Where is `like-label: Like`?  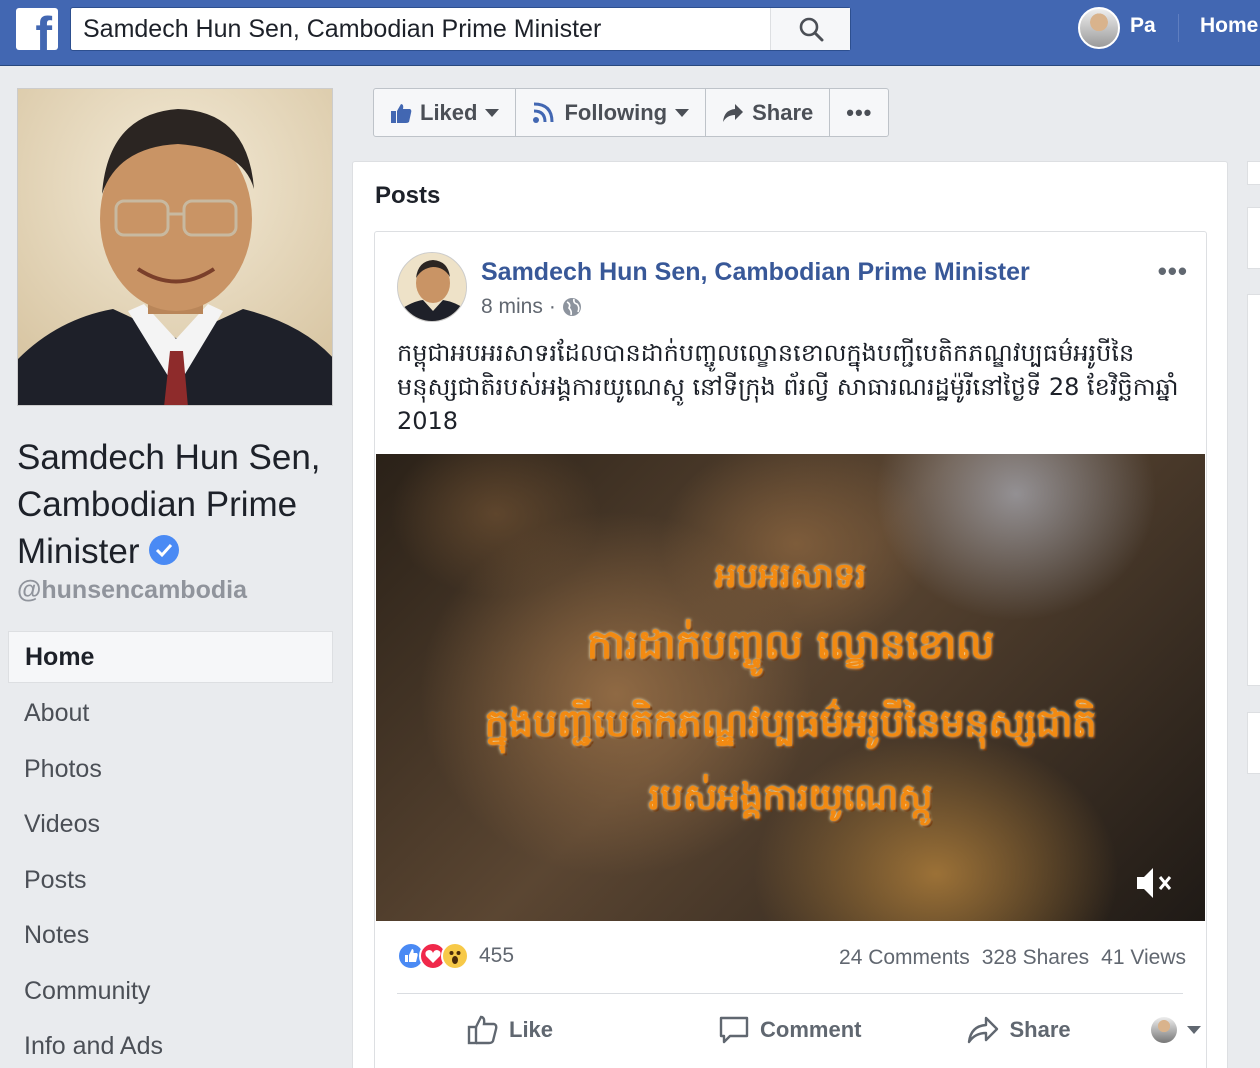
like-label: Like is located at coordinates (531, 1029).